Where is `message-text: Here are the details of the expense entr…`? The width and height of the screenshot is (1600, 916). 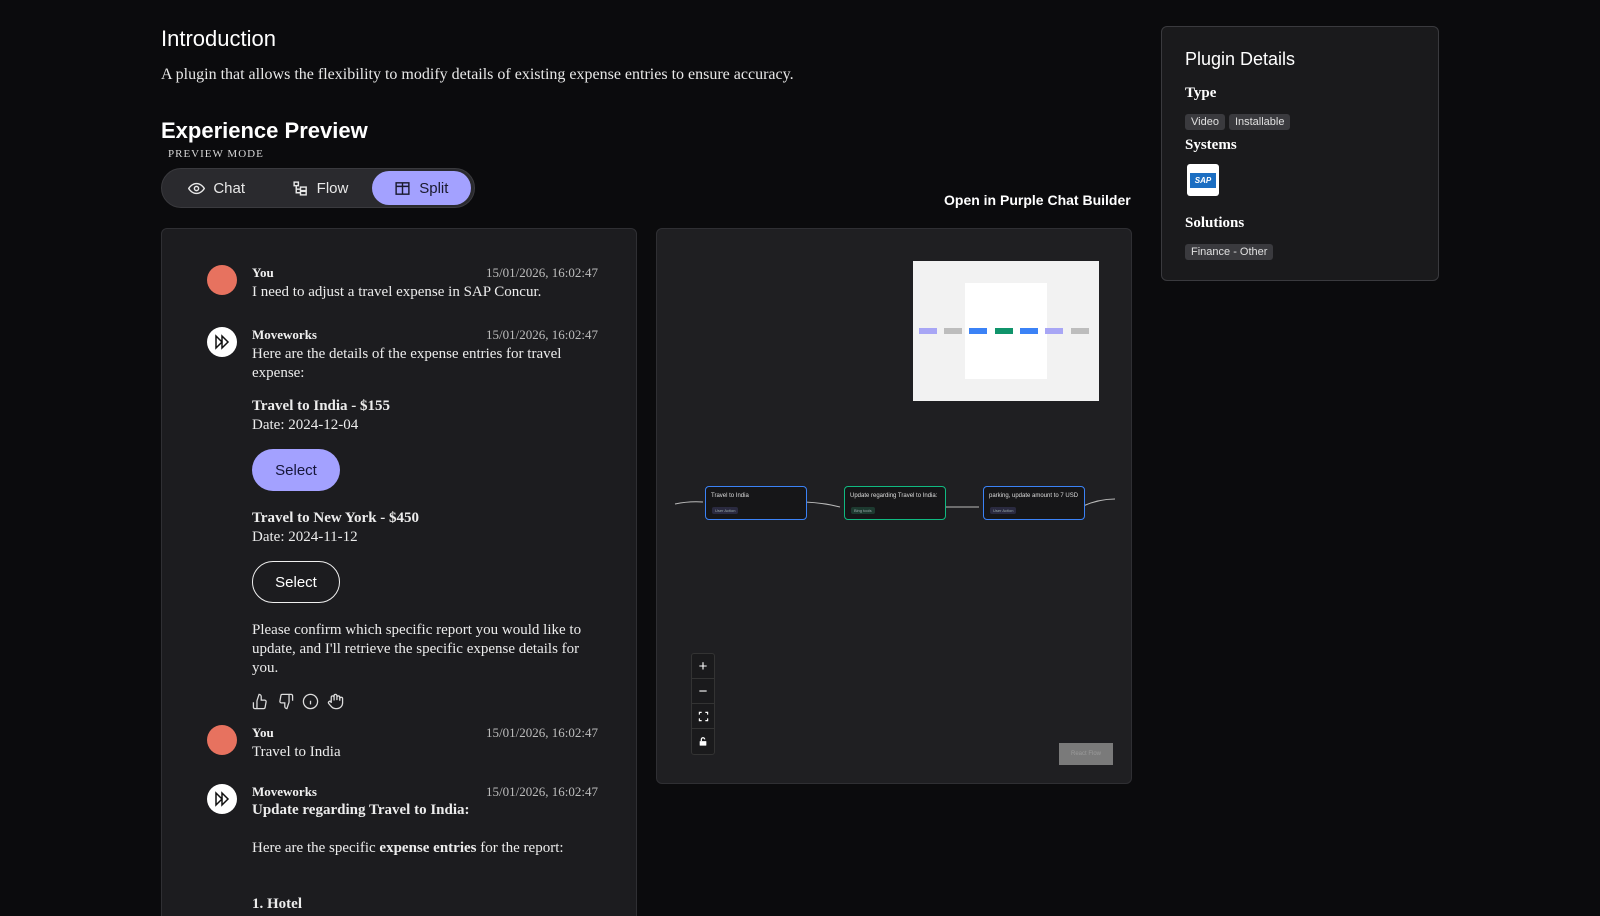 message-text: Here are the details of the expense entr… is located at coordinates (407, 363).